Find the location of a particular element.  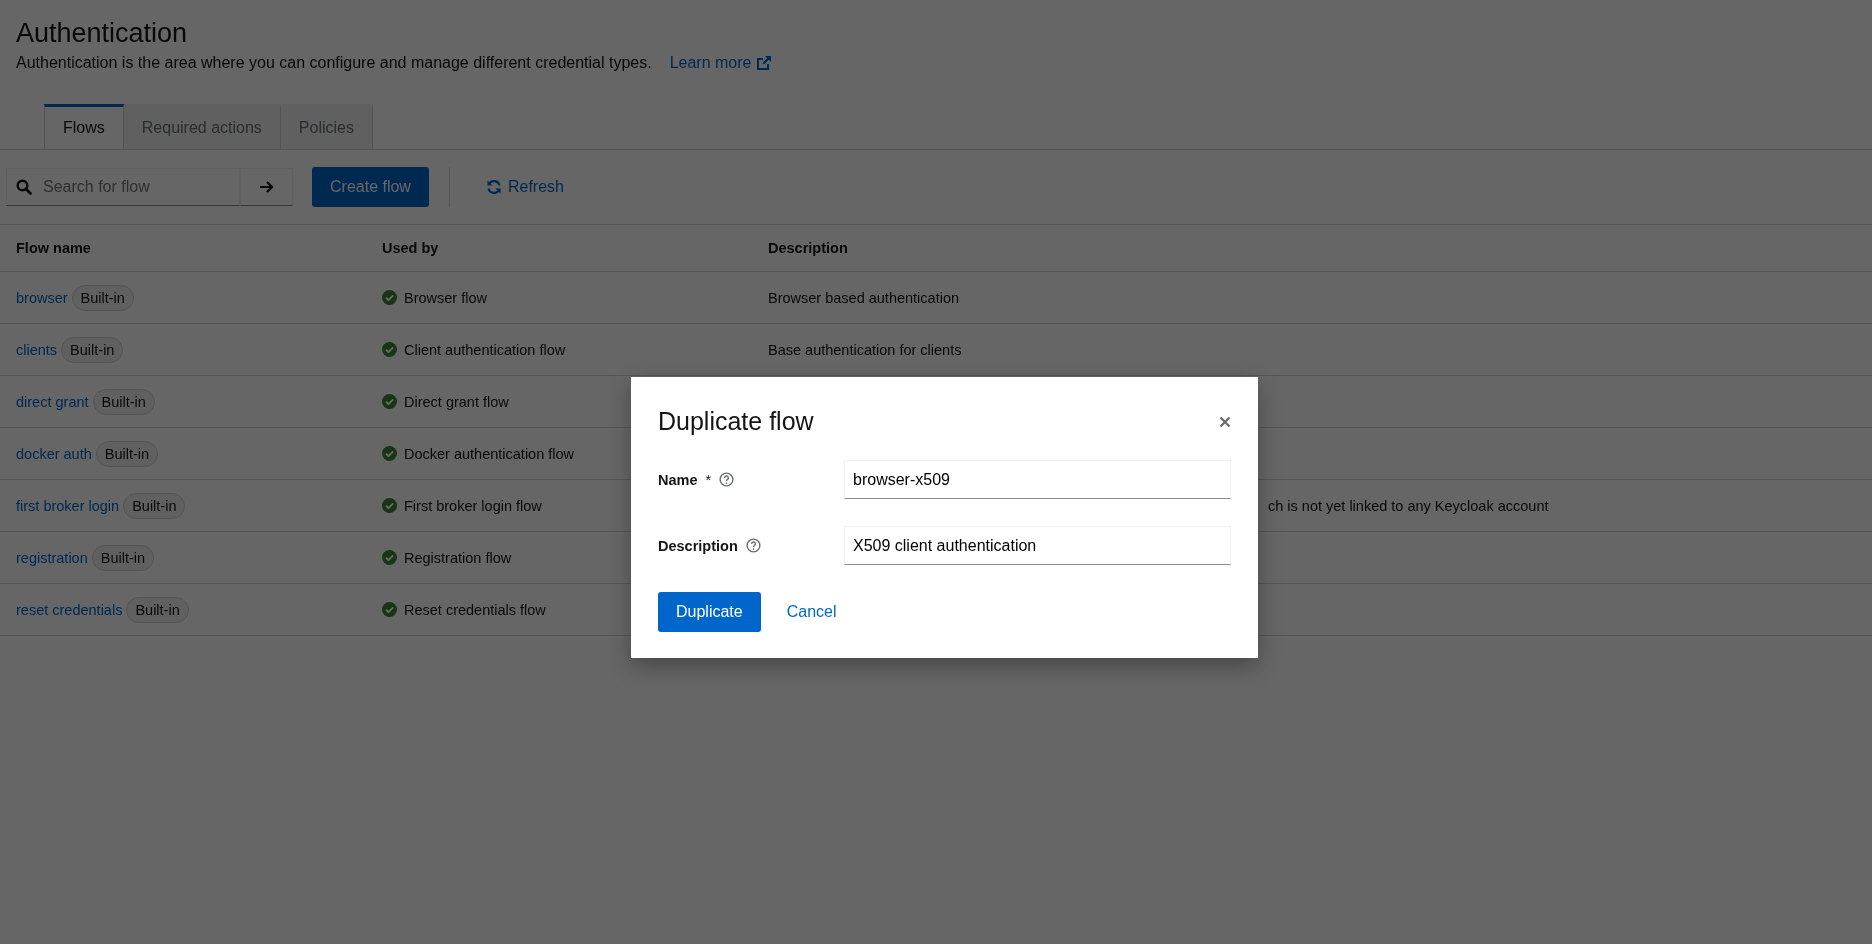

external-link-icon is located at coordinates (763, 63).